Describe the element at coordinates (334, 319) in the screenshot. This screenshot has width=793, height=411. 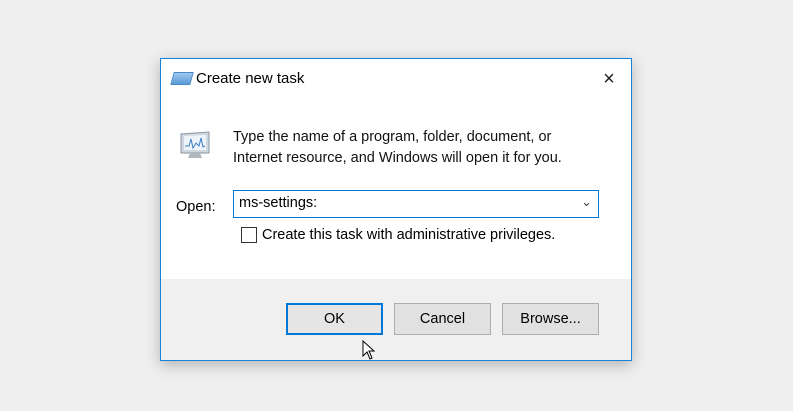
I see `ok-button: OK` at that location.